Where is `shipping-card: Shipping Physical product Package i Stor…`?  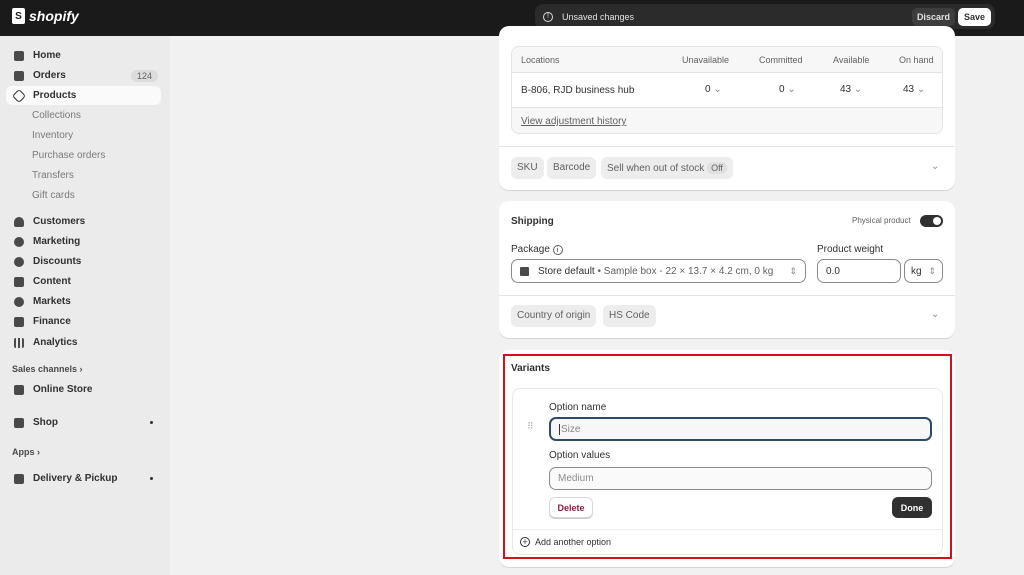
shipping-card: Shipping Physical product Package i Stor… is located at coordinates (727, 269).